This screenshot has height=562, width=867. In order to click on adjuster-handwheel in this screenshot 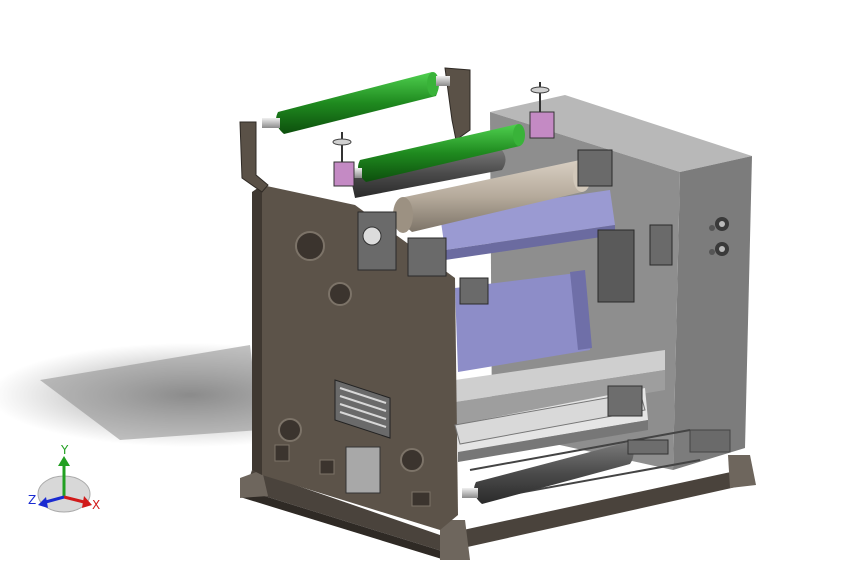, I will do `click(342, 147)`.